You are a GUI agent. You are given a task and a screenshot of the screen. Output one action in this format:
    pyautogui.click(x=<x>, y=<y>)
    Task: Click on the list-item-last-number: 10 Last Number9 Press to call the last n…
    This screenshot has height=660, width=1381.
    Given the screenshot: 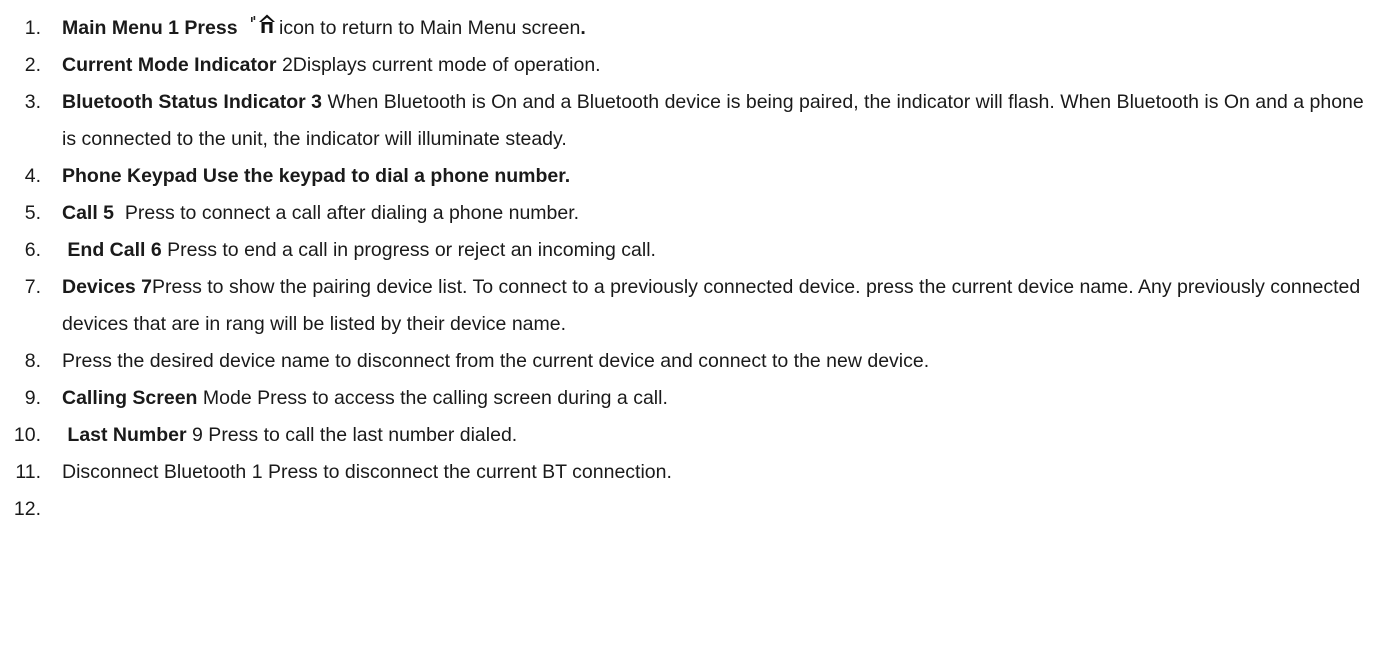 What is the action you would take?
    pyautogui.click(x=690, y=435)
    